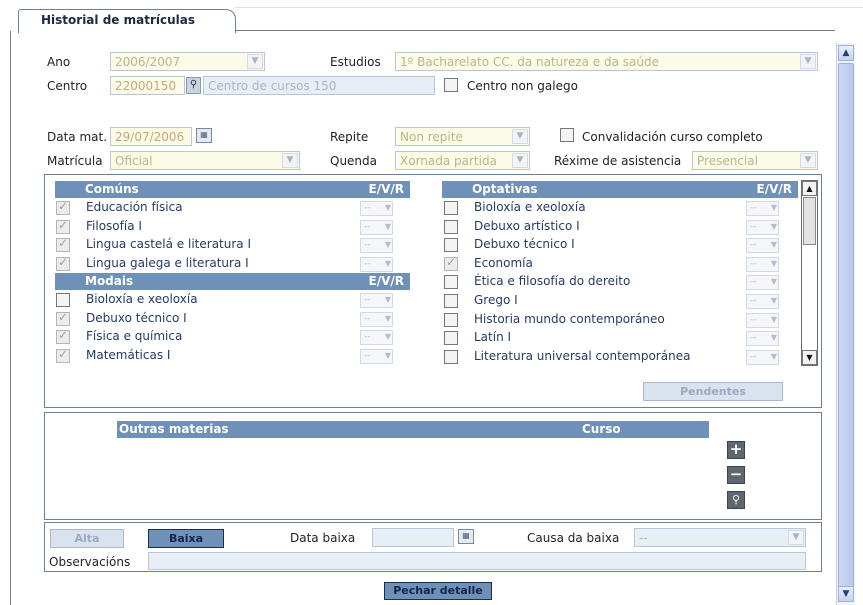 The height and width of the screenshot is (605, 863). What do you see at coordinates (114, 225) in the screenshot?
I see `subject-label: Filosofía I` at bounding box center [114, 225].